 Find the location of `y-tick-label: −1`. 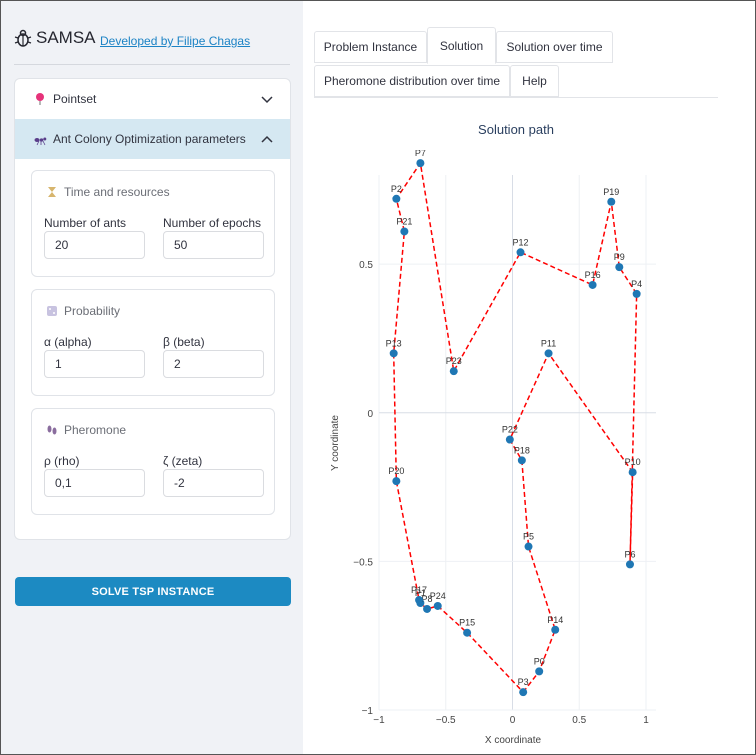

y-tick-label: −1 is located at coordinates (368, 711).